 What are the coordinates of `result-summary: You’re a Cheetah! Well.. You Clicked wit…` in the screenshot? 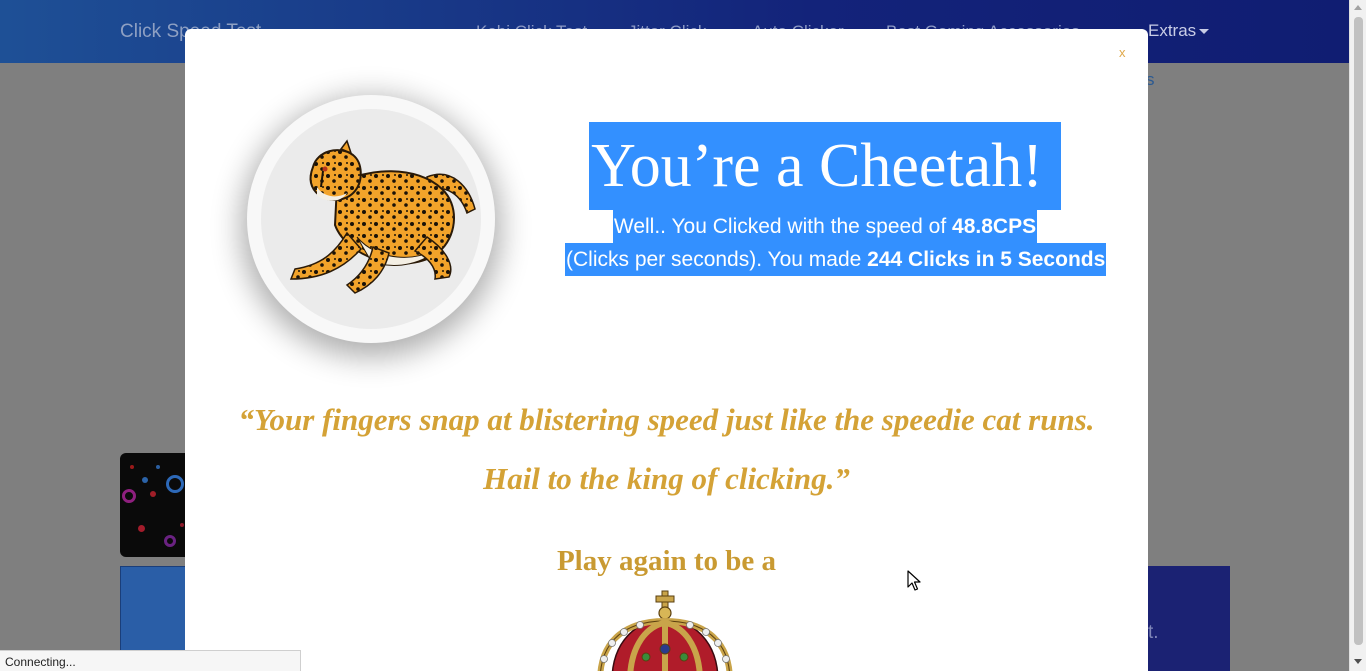 It's located at (836, 199).